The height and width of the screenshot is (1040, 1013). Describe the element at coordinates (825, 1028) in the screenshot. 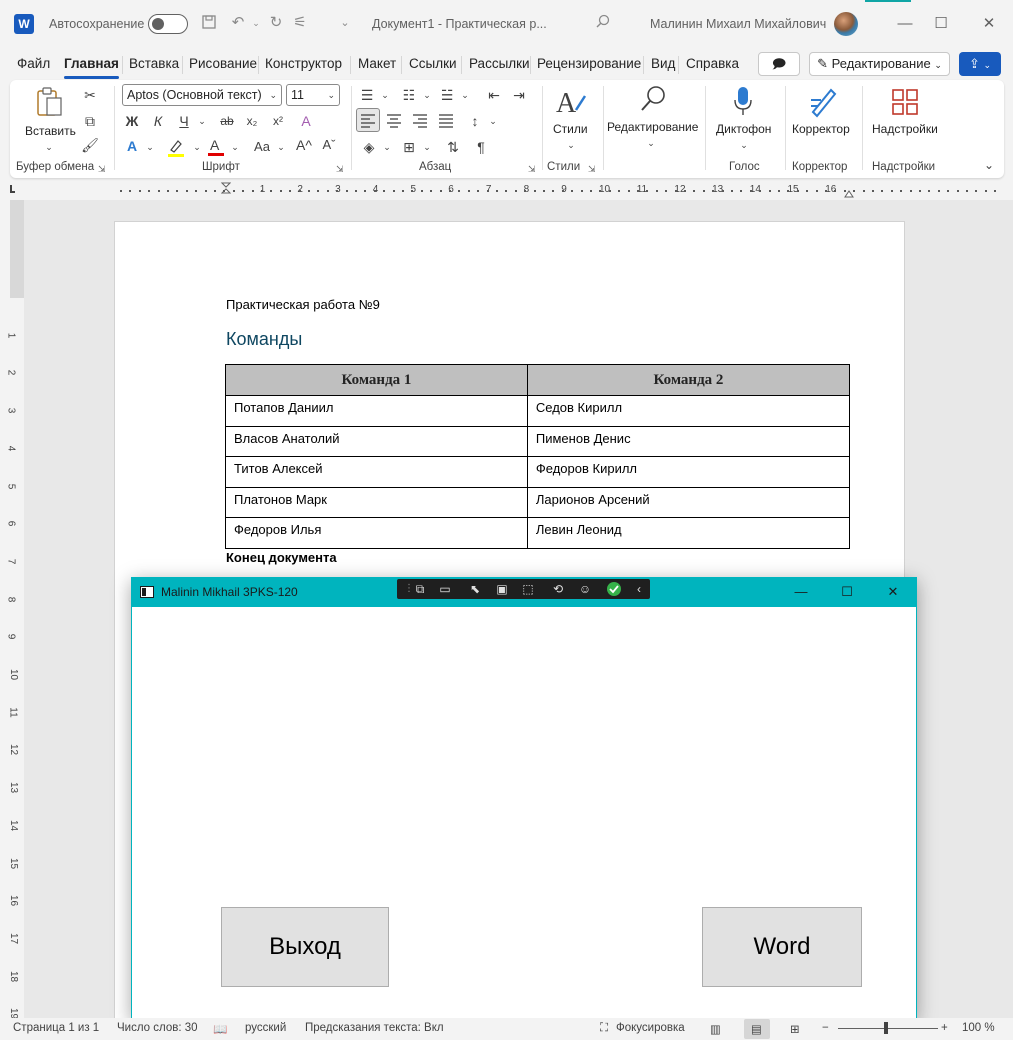

I see `zoom-out-icon: −` at that location.